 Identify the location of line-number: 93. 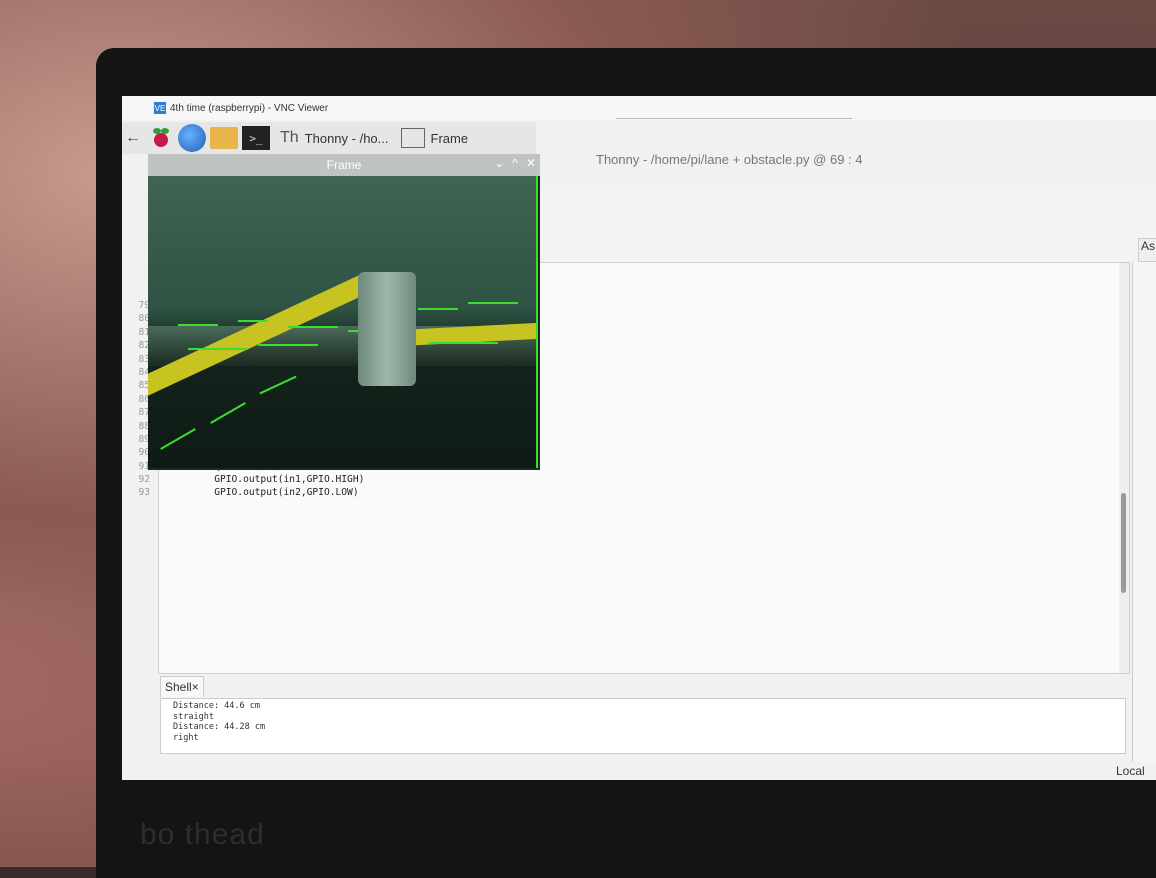
(144, 493).